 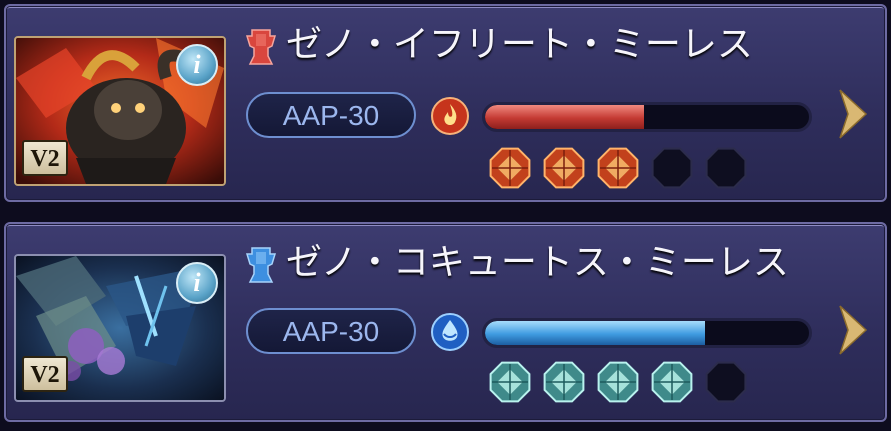 I want to click on water-element-icon, so click(x=450, y=332).